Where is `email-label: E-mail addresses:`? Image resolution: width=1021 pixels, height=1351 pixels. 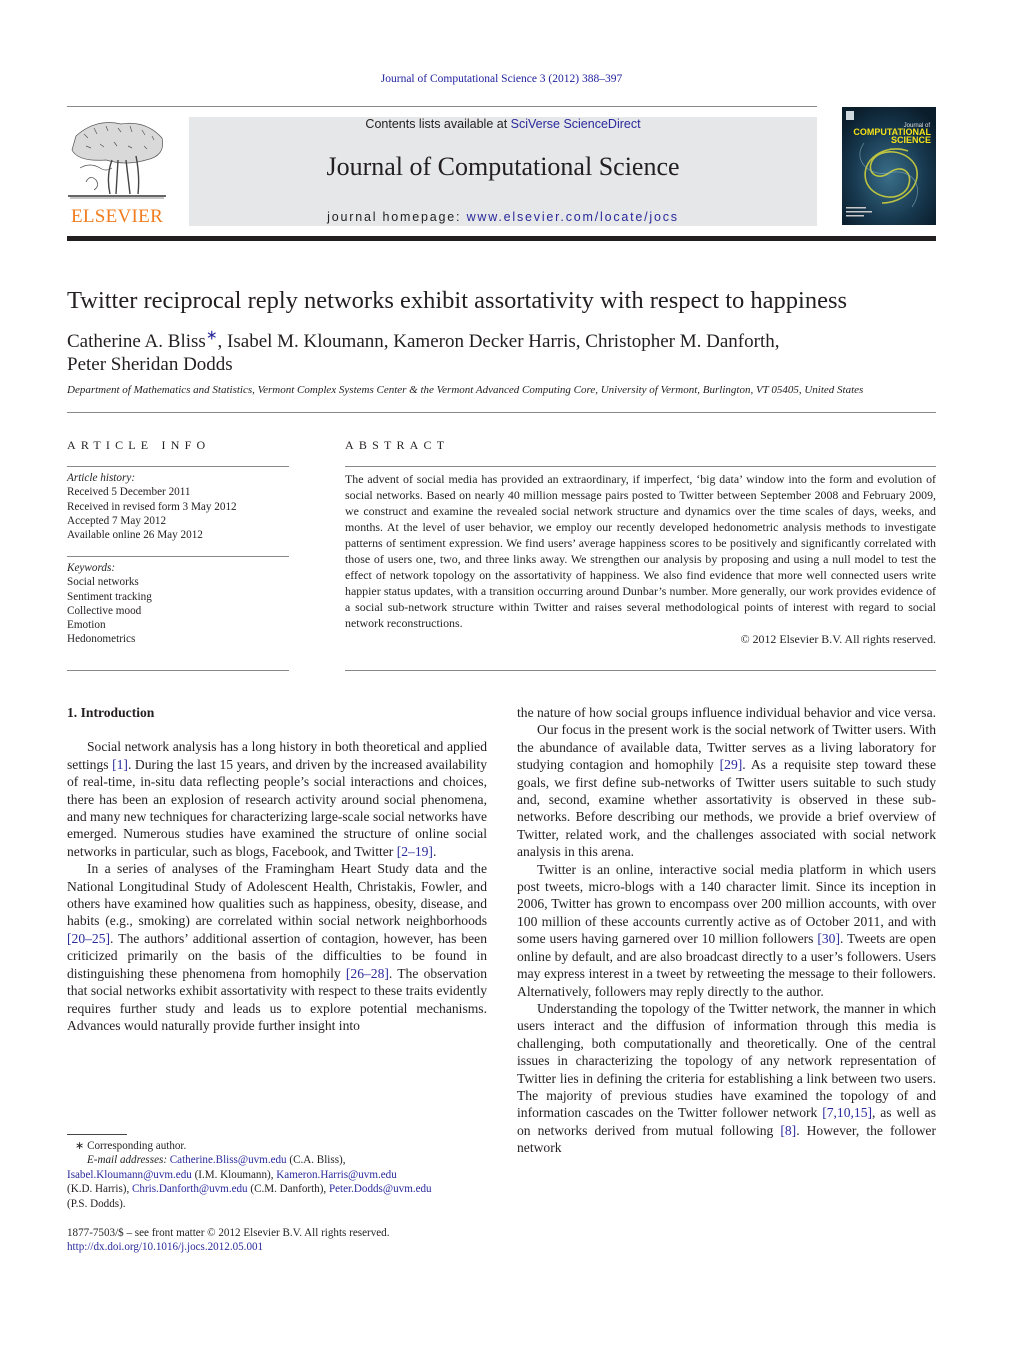
email-label: E-mail addresses: is located at coordinates (128, 1160).